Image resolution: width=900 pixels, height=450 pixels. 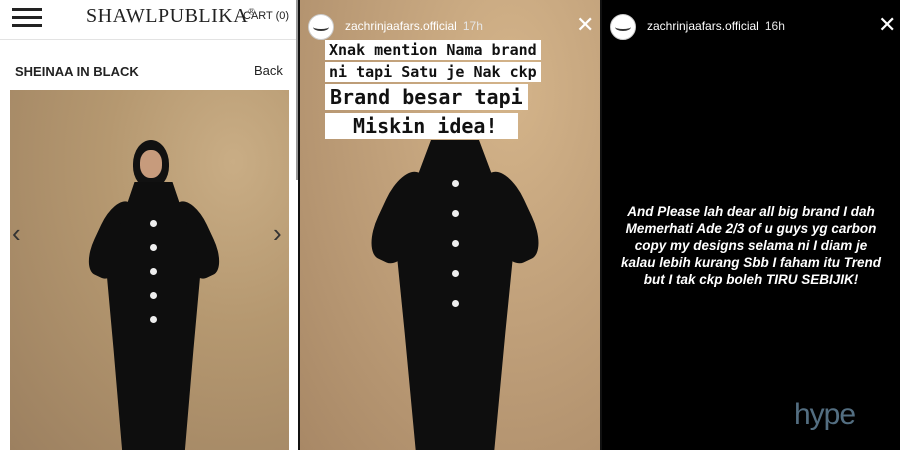 What do you see at coordinates (421, 126) in the screenshot?
I see `story-caption-line: Miskin idea!` at bounding box center [421, 126].